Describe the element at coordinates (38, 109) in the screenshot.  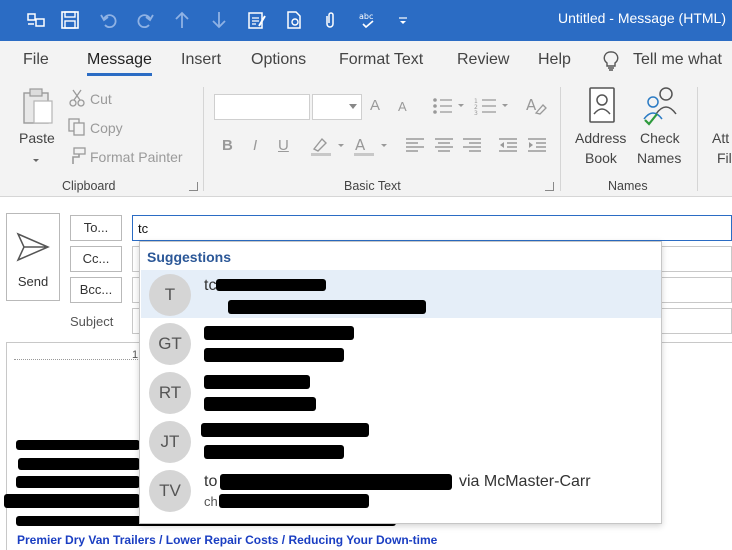
I see `paste-icon` at that location.